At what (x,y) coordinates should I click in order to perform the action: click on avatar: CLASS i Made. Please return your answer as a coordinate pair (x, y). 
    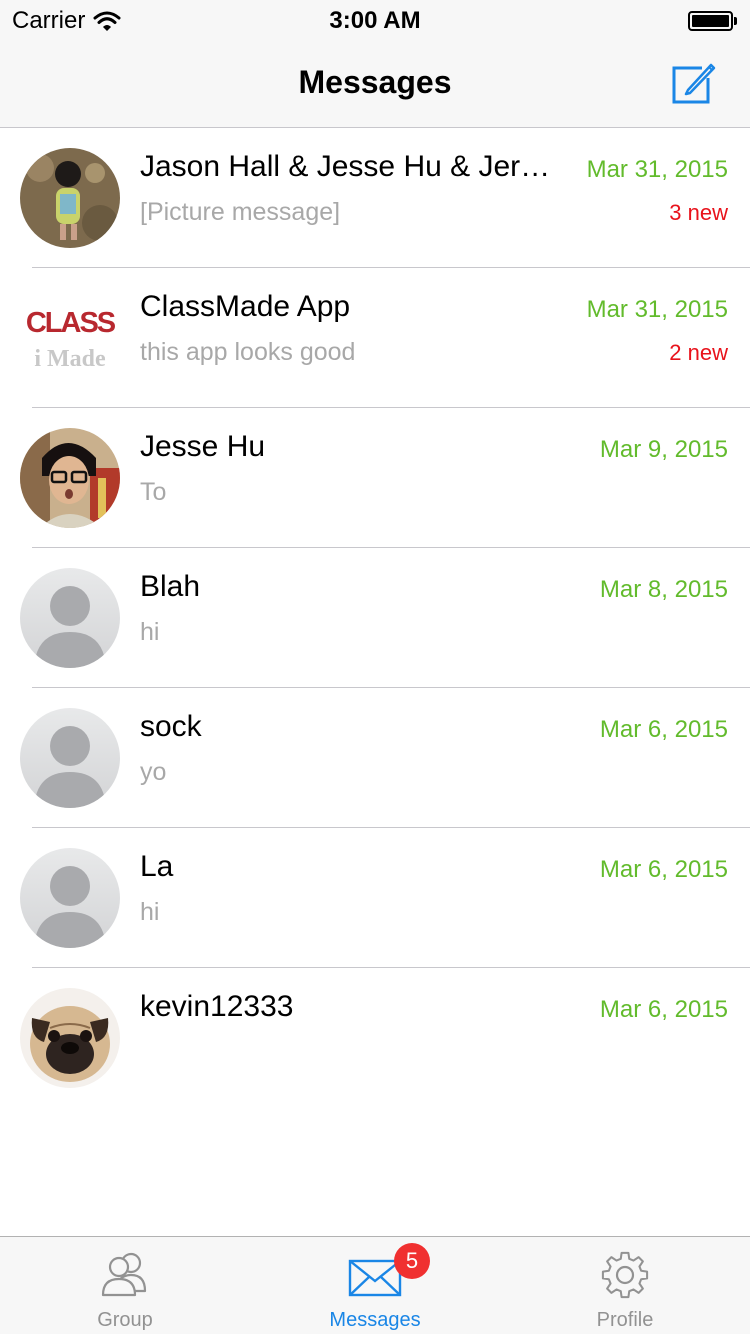
    Looking at the image, I should click on (70, 338).